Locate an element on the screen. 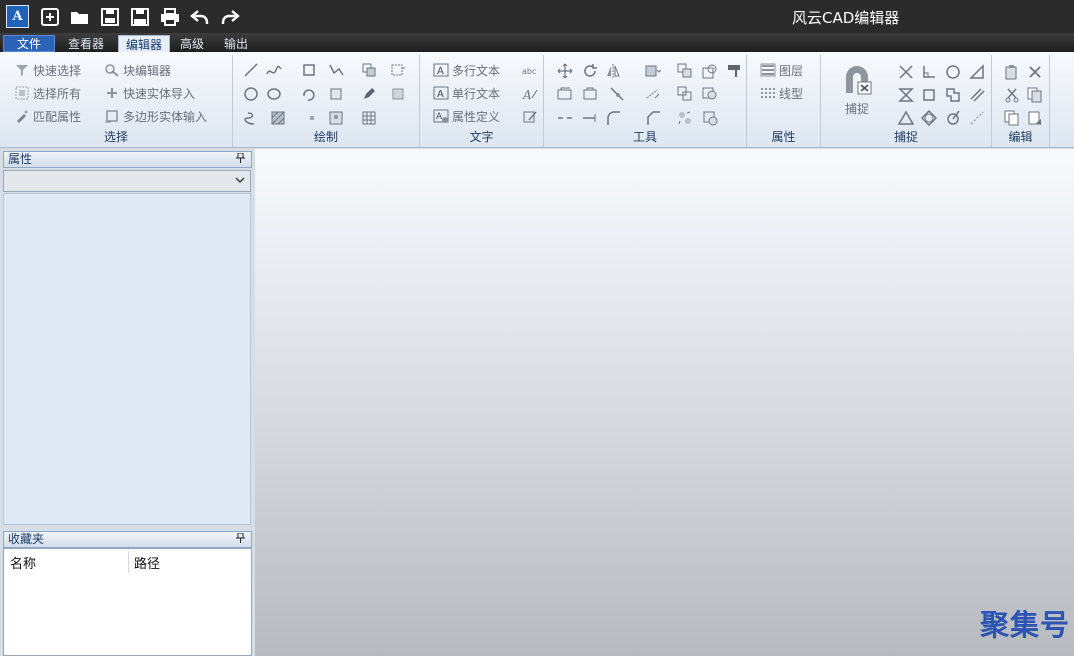 The image size is (1074, 656). extend-dropdown-icon is located at coordinates (653, 94).